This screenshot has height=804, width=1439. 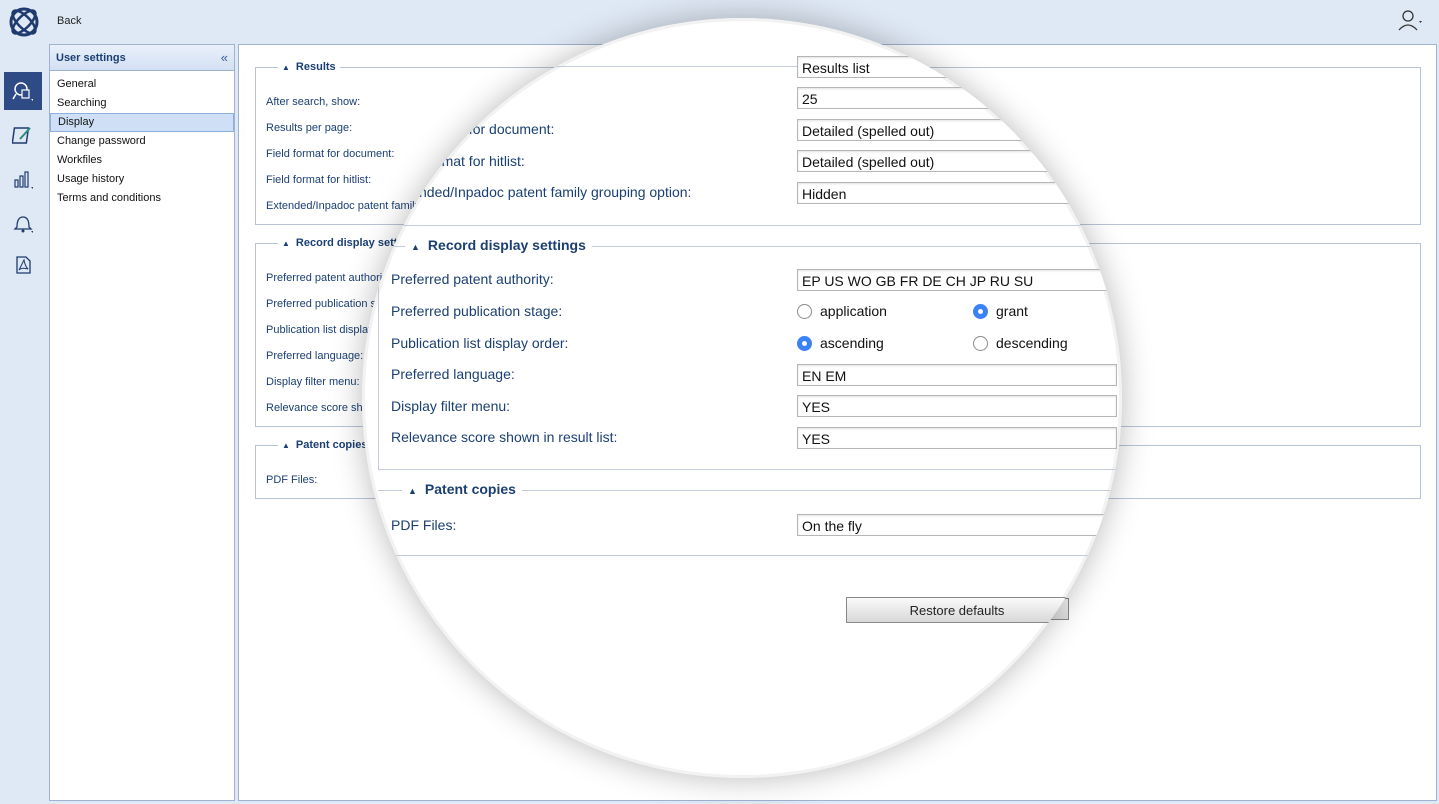 I want to click on app-logo-icon, so click(x=24, y=22).